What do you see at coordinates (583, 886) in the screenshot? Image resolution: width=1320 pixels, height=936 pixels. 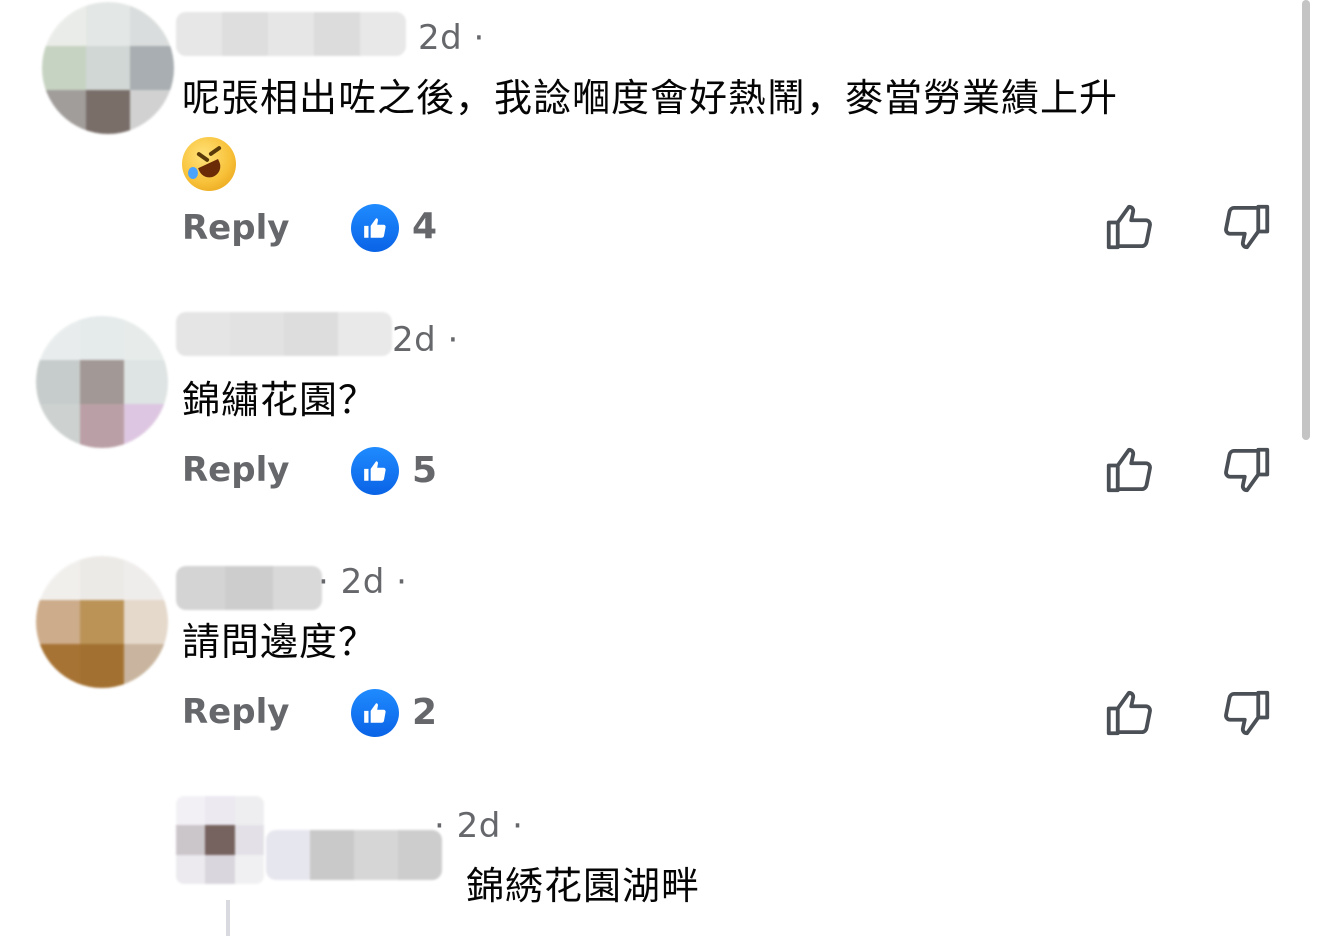 I see `comment-text: 錦綉花園湖畔` at bounding box center [583, 886].